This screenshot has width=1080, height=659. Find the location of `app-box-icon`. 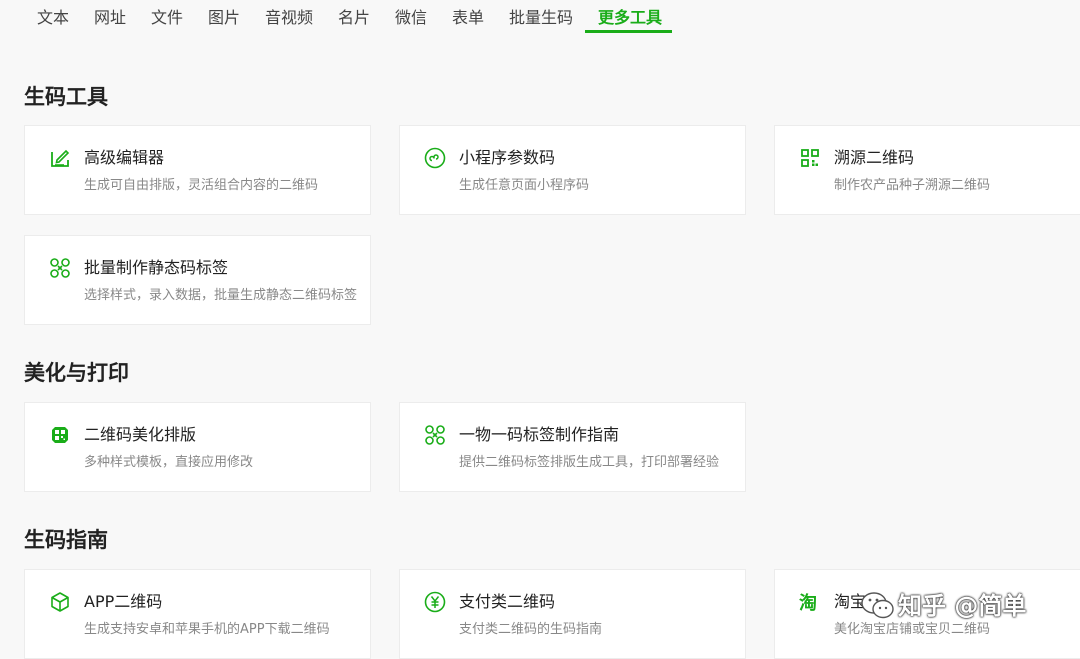

app-box-icon is located at coordinates (60, 602).